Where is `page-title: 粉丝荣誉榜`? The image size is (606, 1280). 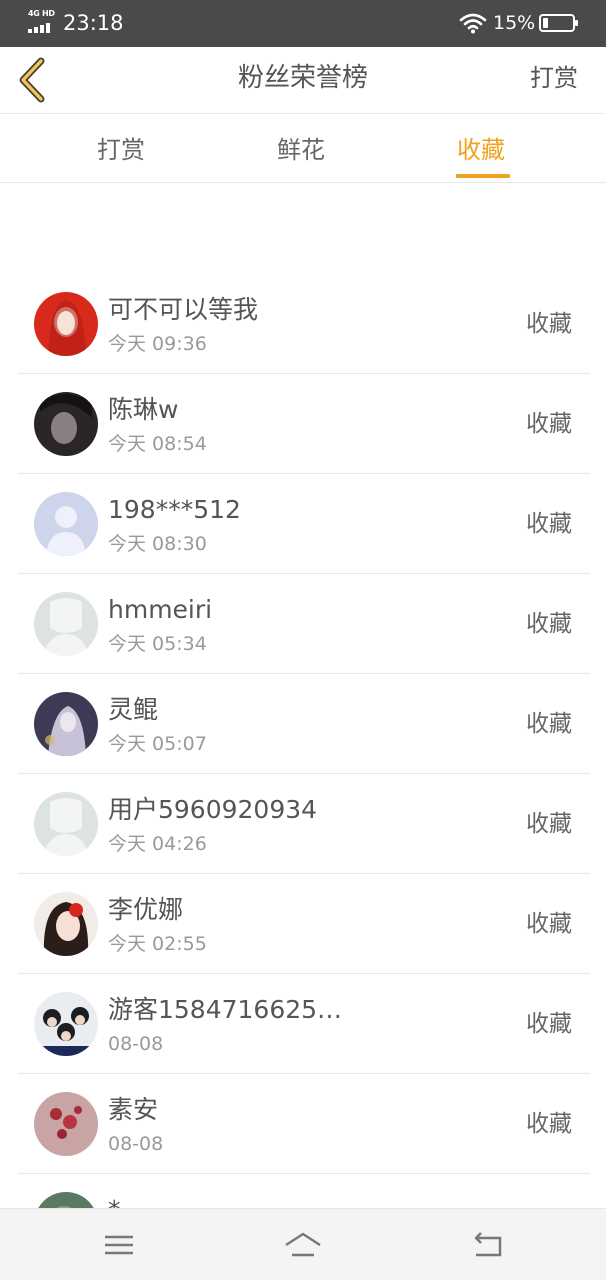
page-title: 粉丝荣誉榜 is located at coordinates (302, 78).